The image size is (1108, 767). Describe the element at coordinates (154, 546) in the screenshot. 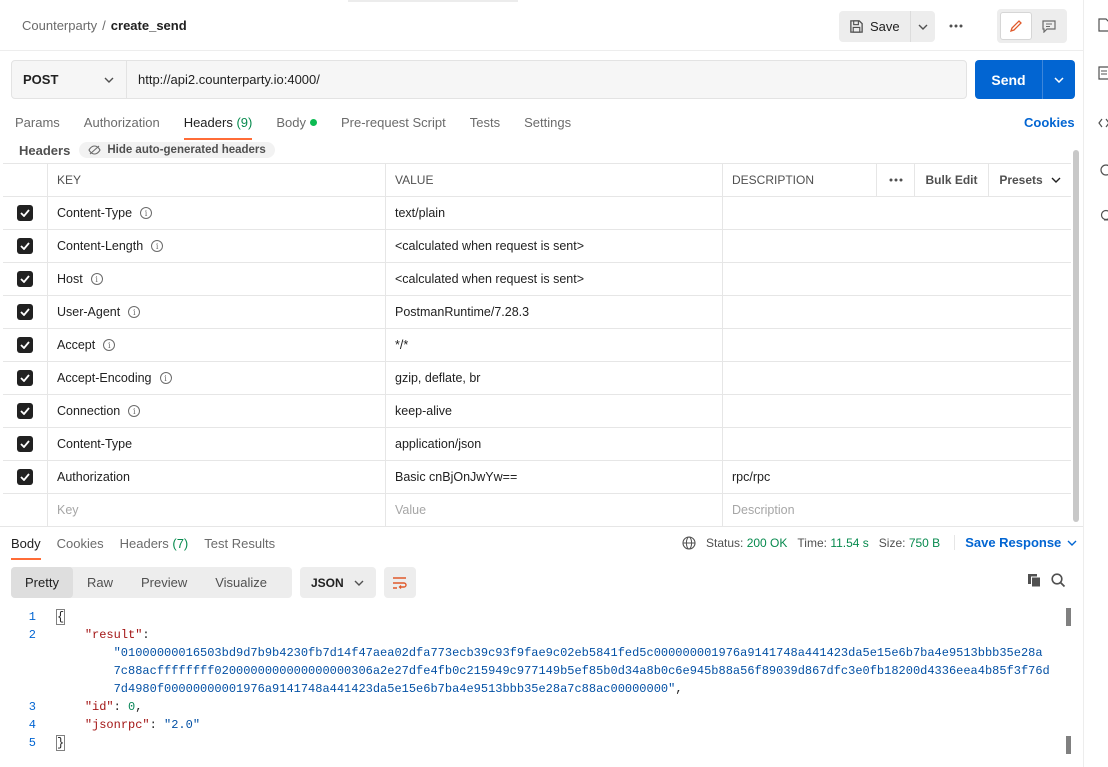

I see `response-tab-headers: Headers (7)` at that location.